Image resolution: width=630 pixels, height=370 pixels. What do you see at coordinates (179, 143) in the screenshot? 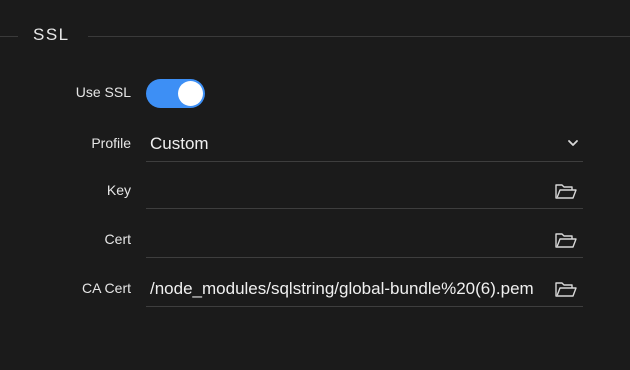
I see `profile-value: Custom` at bounding box center [179, 143].